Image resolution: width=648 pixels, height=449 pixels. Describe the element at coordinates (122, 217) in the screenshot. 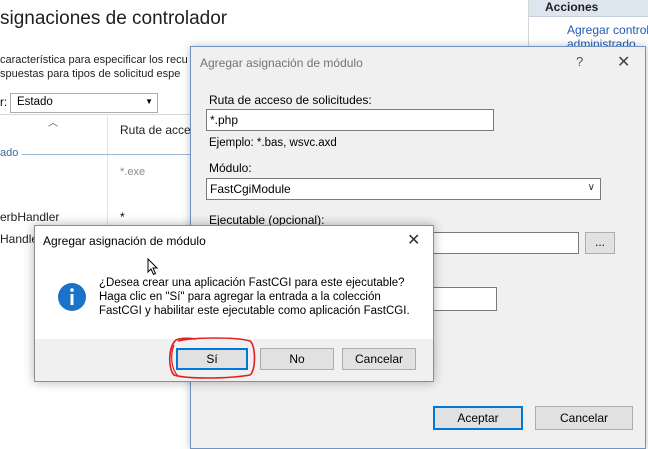

I see `table-cell: *` at that location.